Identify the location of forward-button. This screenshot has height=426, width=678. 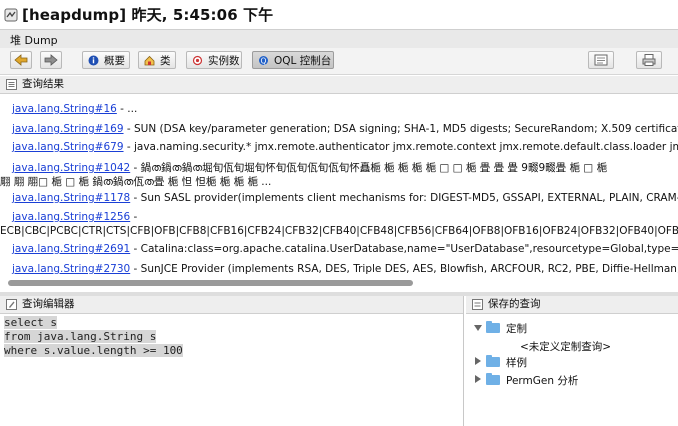
(51, 60).